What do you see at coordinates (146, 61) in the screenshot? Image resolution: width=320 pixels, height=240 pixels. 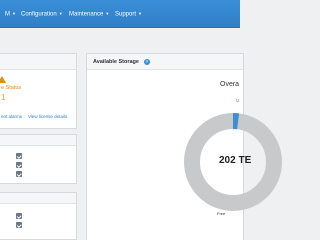 I see `info-icon: ?` at bounding box center [146, 61].